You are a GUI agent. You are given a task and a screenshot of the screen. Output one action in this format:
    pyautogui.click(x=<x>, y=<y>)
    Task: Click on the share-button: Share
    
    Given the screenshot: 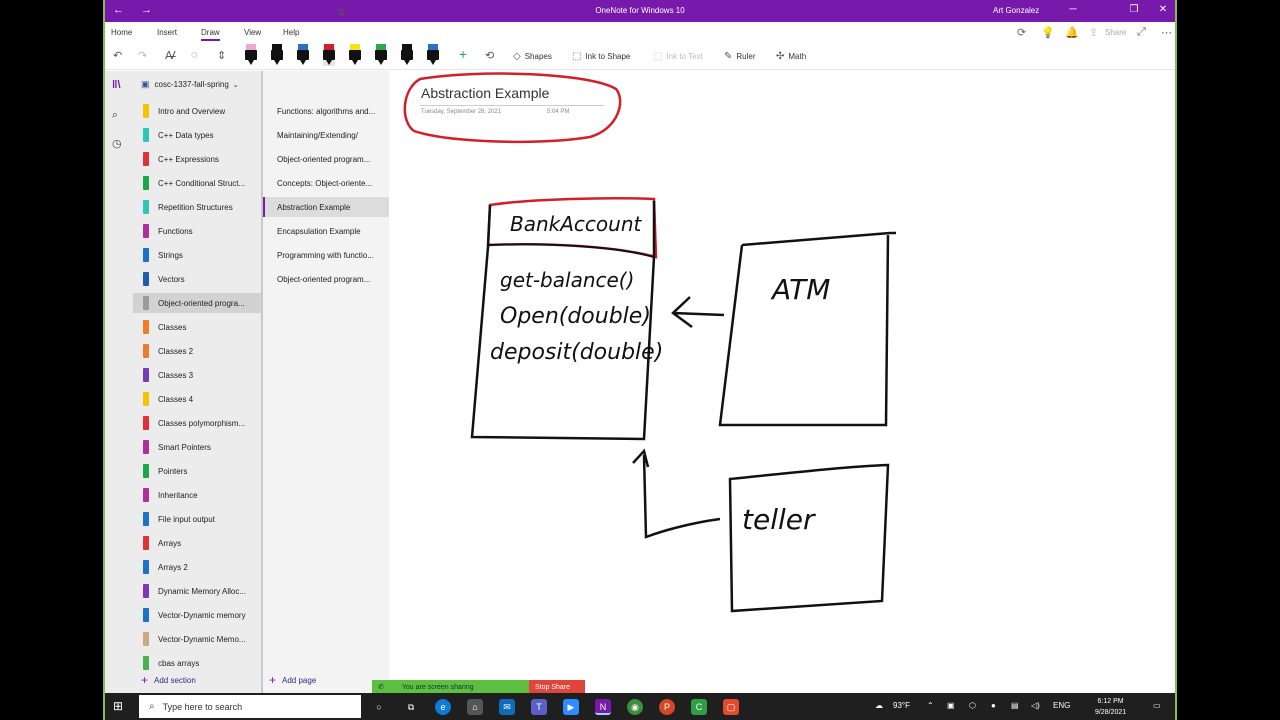 What is the action you would take?
    pyautogui.click(x=1115, y=32)
    